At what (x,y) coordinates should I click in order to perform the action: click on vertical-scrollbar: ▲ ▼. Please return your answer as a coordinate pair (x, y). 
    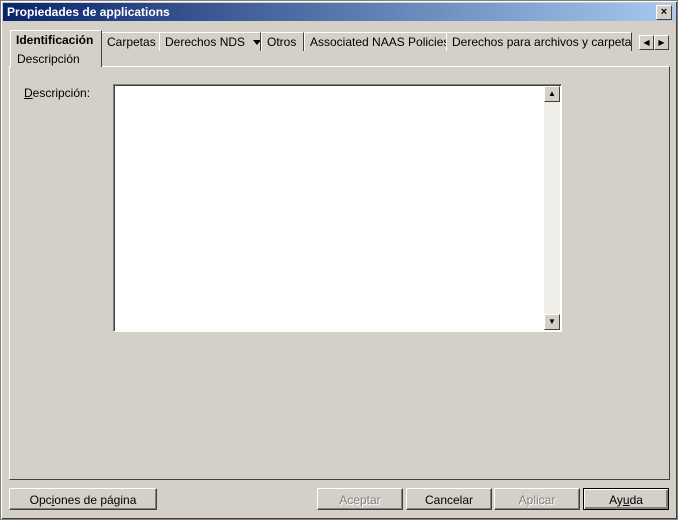
    Looking at the image, I should click on (552, 208).